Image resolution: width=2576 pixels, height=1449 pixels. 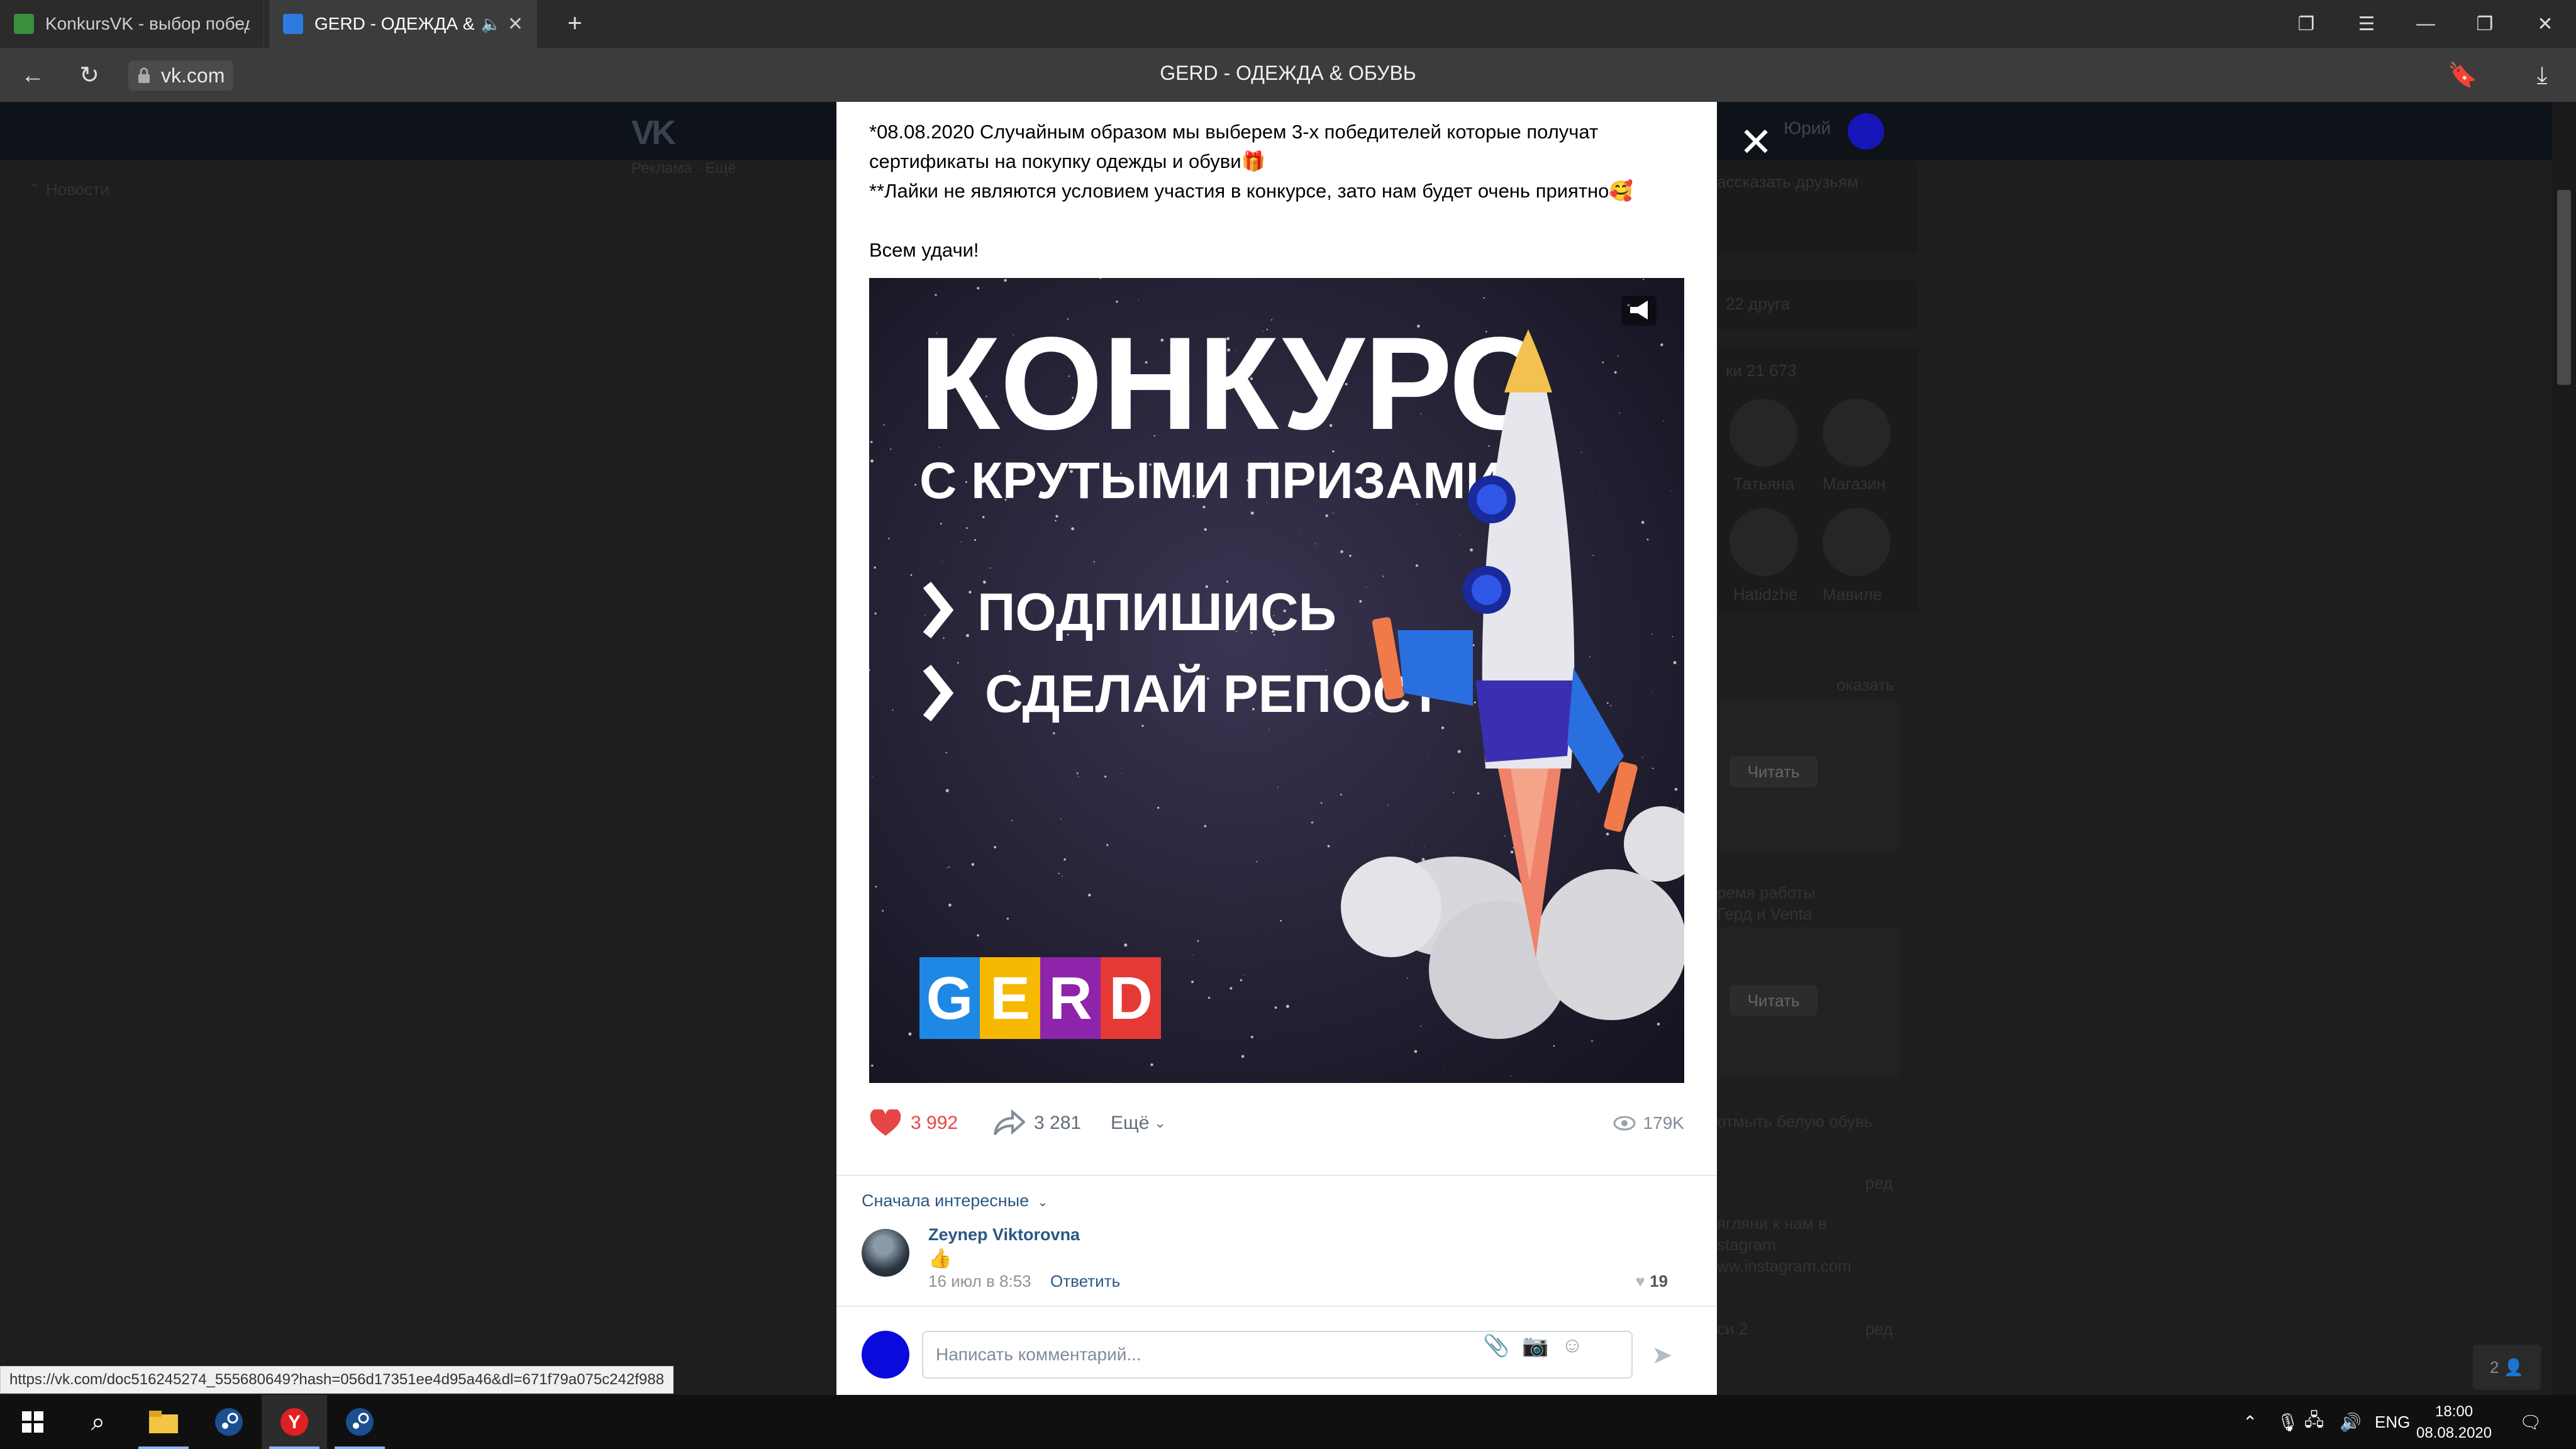 What do you see at coordinates (163, 1422) in the screenshot?
I see `file-explorer-icon` at bounding box center [163, 1422].